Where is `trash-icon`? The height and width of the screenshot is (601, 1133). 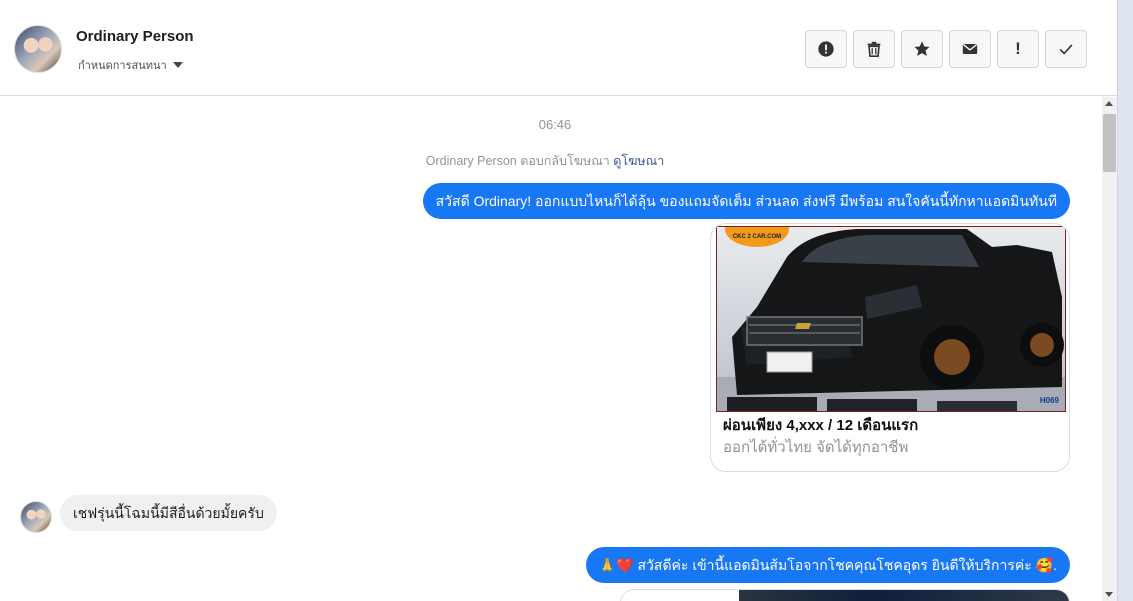
trash-icon is located at coordinates (874, 49).